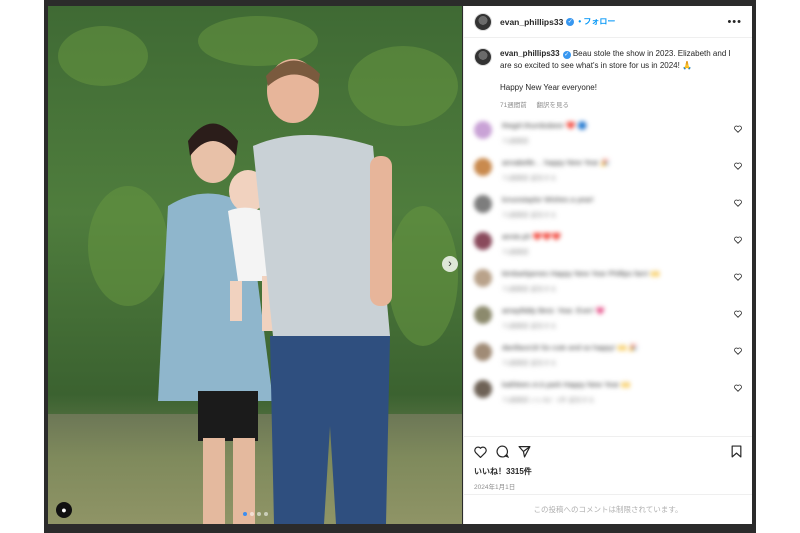 The height and width of the screenshot is (533, 800). What do you see at coordinates (530, 53) in the screenshot?
I see `caption-username: evan_phillips33` at bounding box center [530, 53].